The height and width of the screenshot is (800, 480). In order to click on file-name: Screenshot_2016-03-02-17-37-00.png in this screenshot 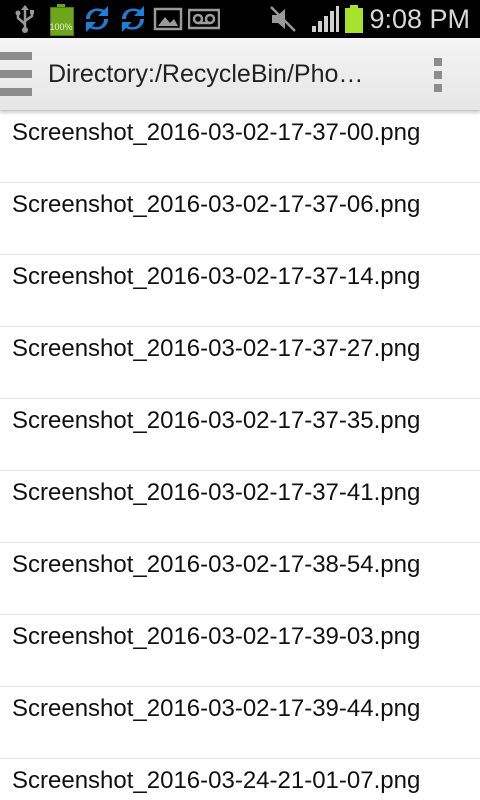, I will do `click(216, 132)`.